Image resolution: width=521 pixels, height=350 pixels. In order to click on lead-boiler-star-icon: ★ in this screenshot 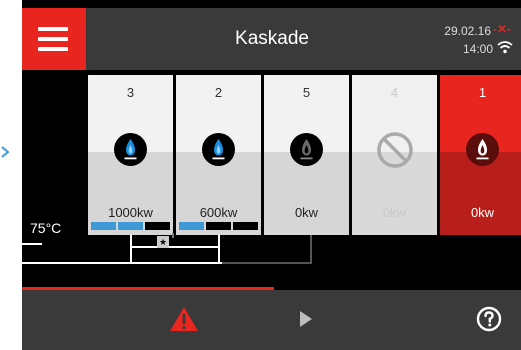, I will do `click(163, 242)`.